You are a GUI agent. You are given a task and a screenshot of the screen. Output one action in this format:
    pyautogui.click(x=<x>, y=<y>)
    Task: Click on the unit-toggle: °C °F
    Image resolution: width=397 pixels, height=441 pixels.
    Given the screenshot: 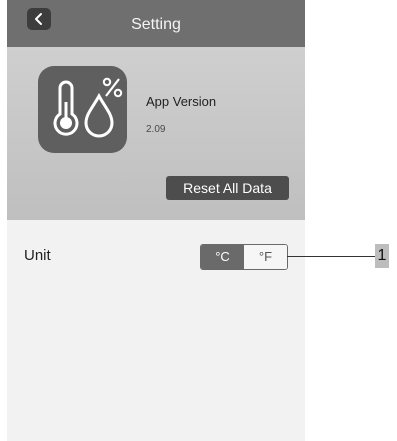 What is the action you would take?
    pyautogui.click(x=244, y=257)
    